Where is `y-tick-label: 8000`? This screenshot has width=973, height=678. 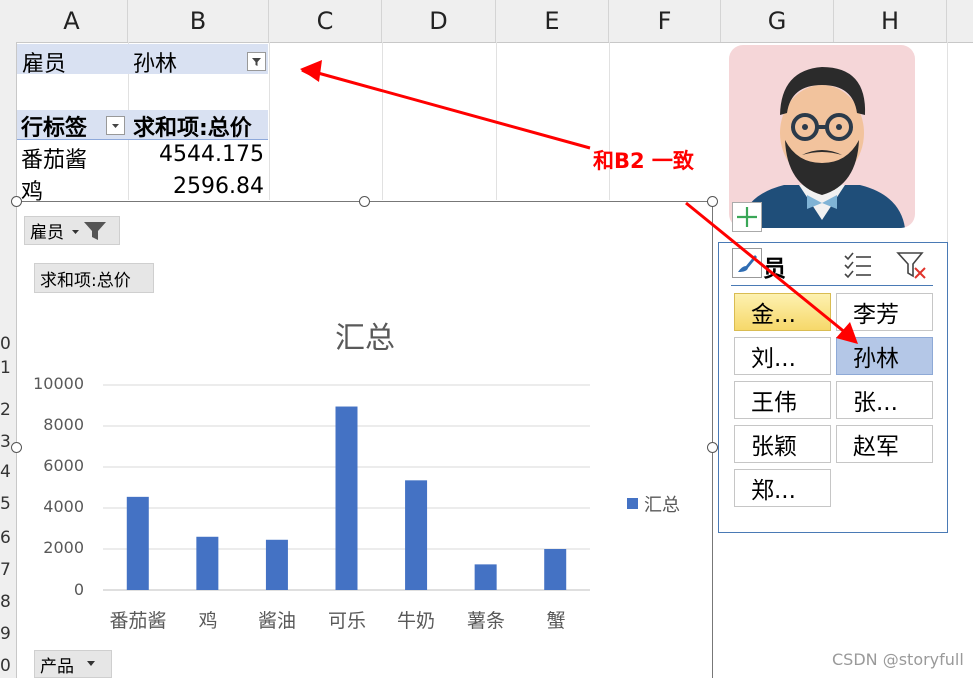
y-tick-label: 8000 is located at coordinates (63, 424).